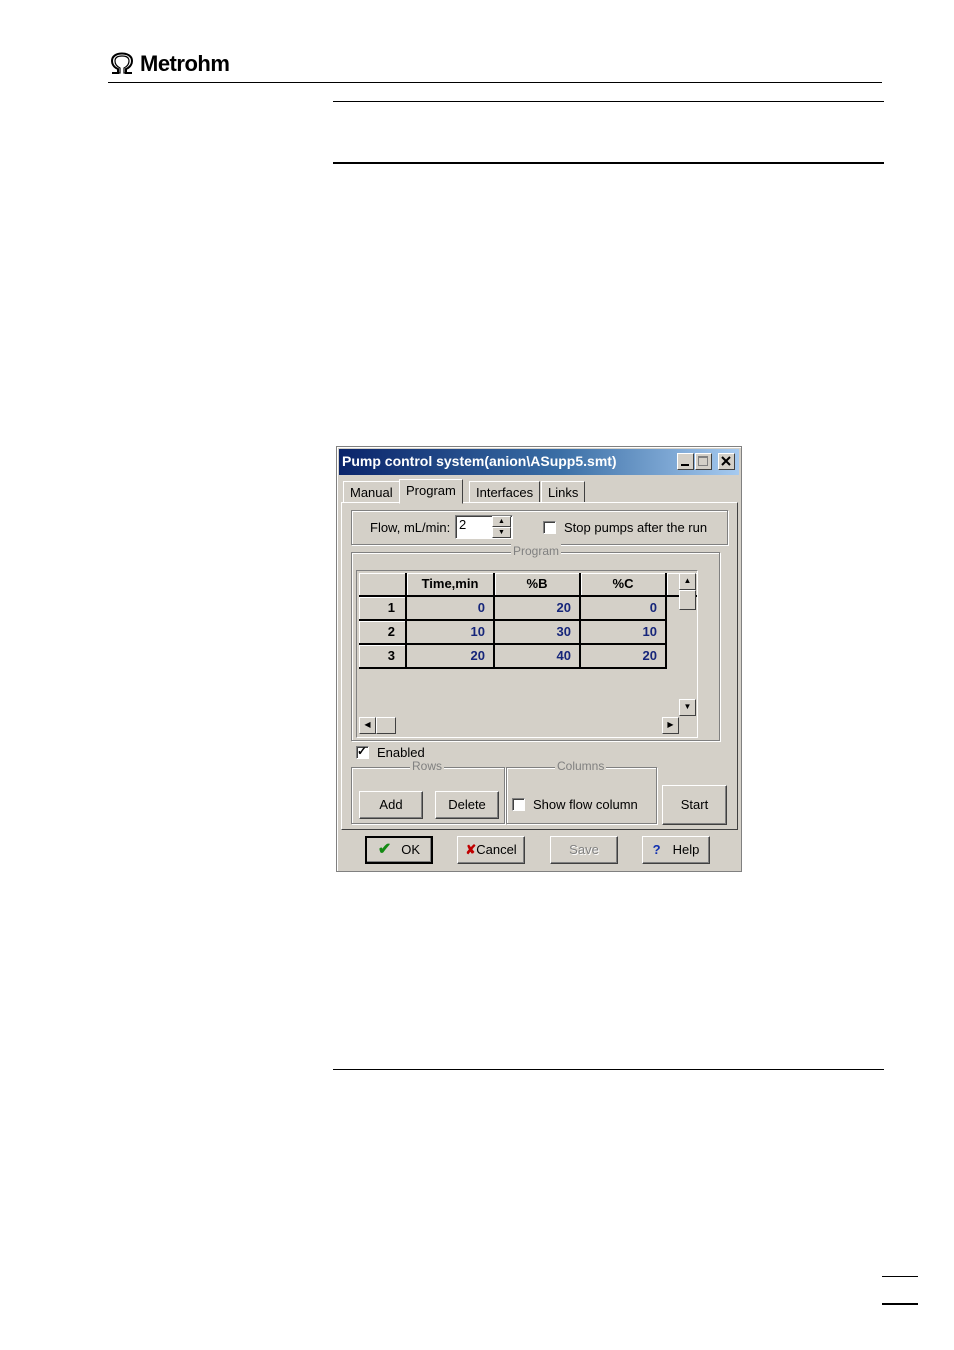  Describe the element at coordinates (401, 752) in the screenshot. I see `enabled-label: Enabled` at that location.